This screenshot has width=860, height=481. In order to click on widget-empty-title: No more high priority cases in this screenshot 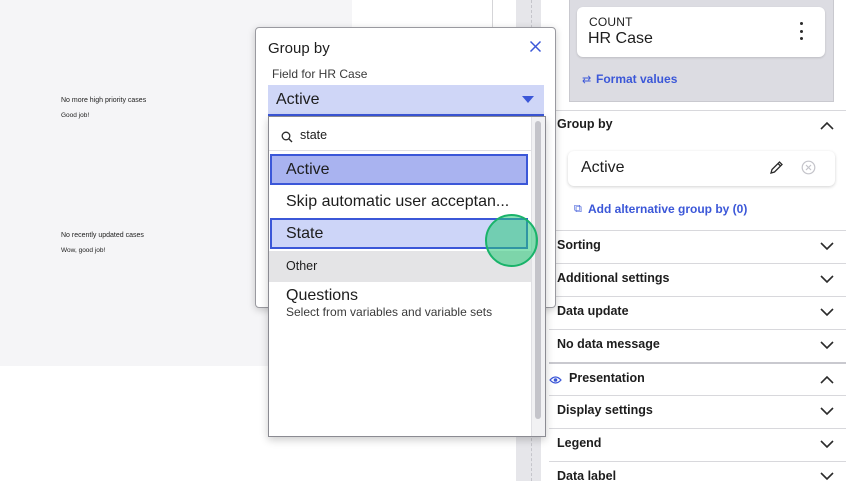, I will do `click(104, 100)`.